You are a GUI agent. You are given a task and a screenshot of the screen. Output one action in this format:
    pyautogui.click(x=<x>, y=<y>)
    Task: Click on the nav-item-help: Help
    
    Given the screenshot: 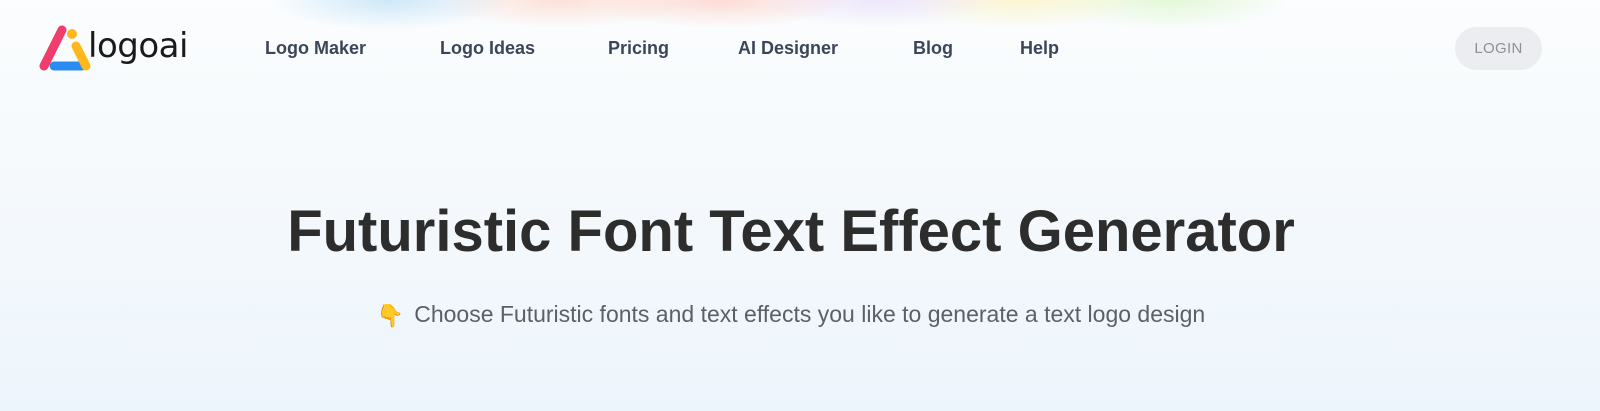 What is the action you would take?
    pyautogui.click(x=1050, y=48)
    